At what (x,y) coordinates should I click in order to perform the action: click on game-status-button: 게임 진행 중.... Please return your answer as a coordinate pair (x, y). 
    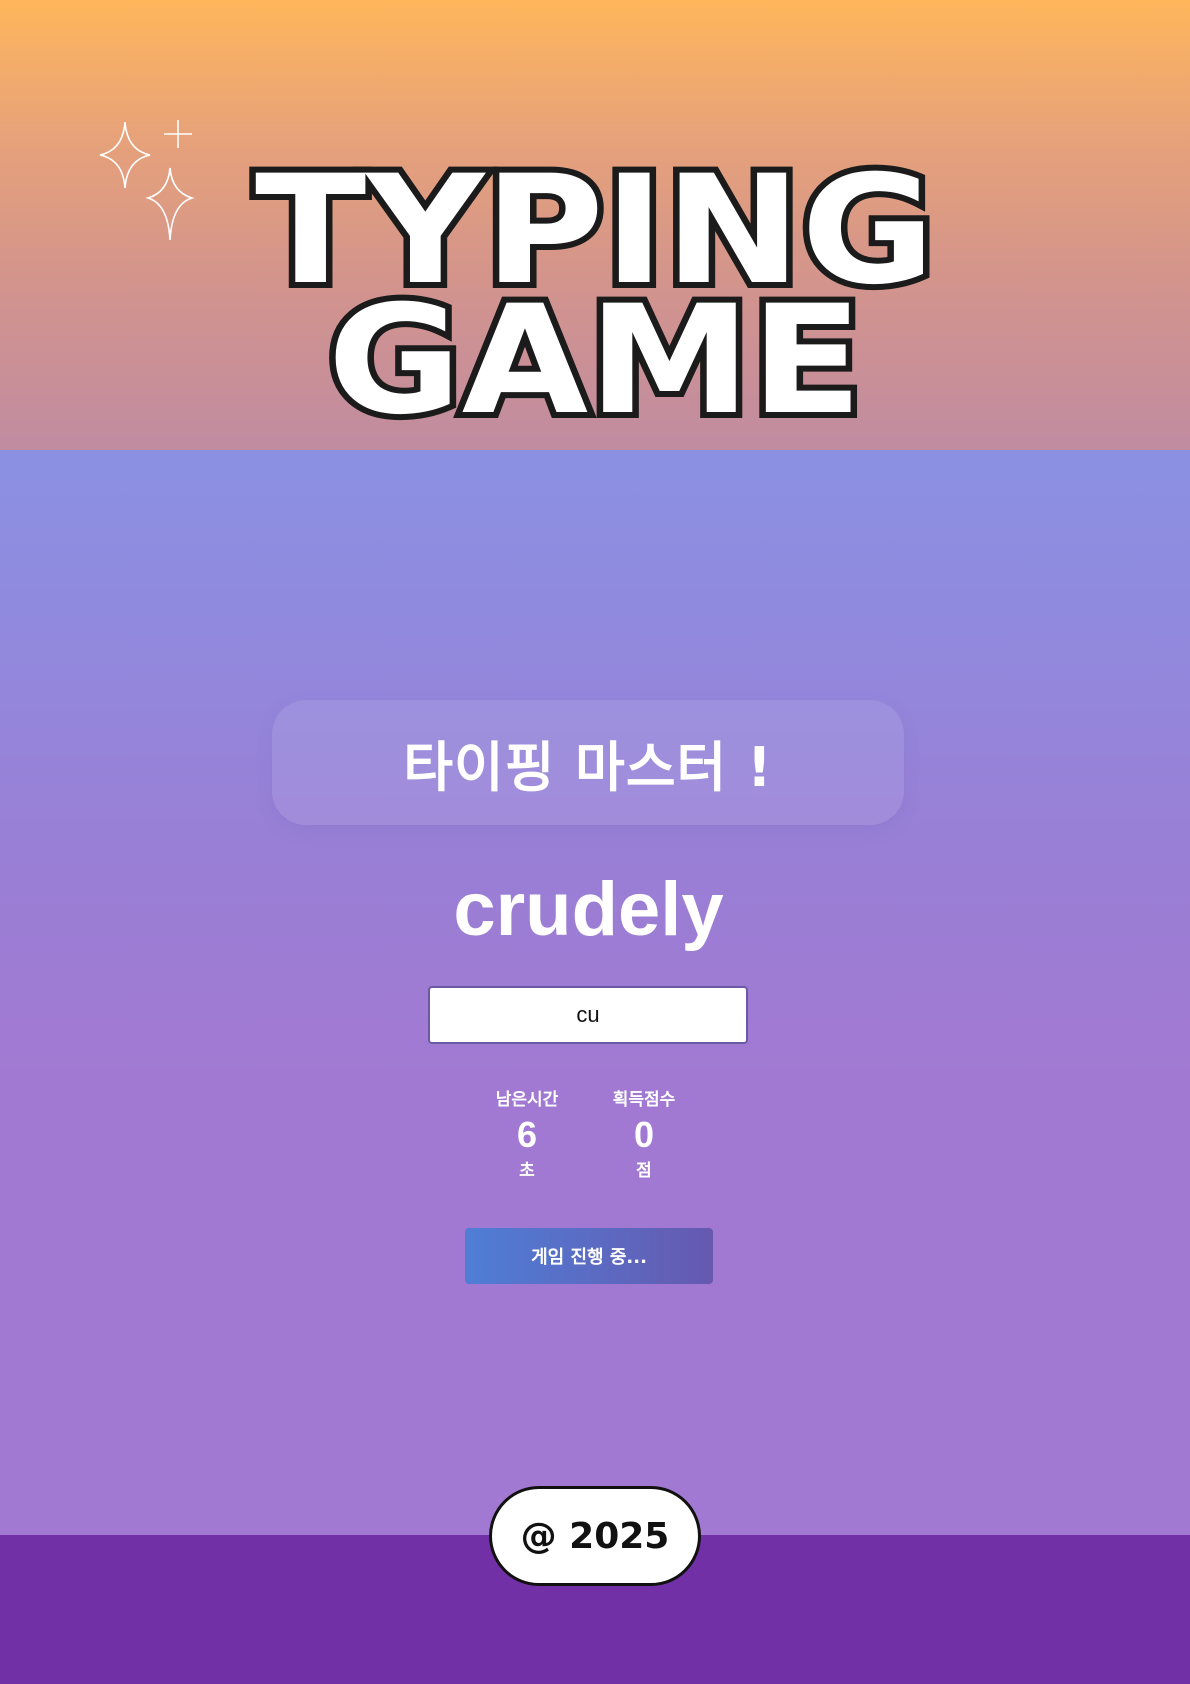
    Looking at the image, I should click on (589, 1256).